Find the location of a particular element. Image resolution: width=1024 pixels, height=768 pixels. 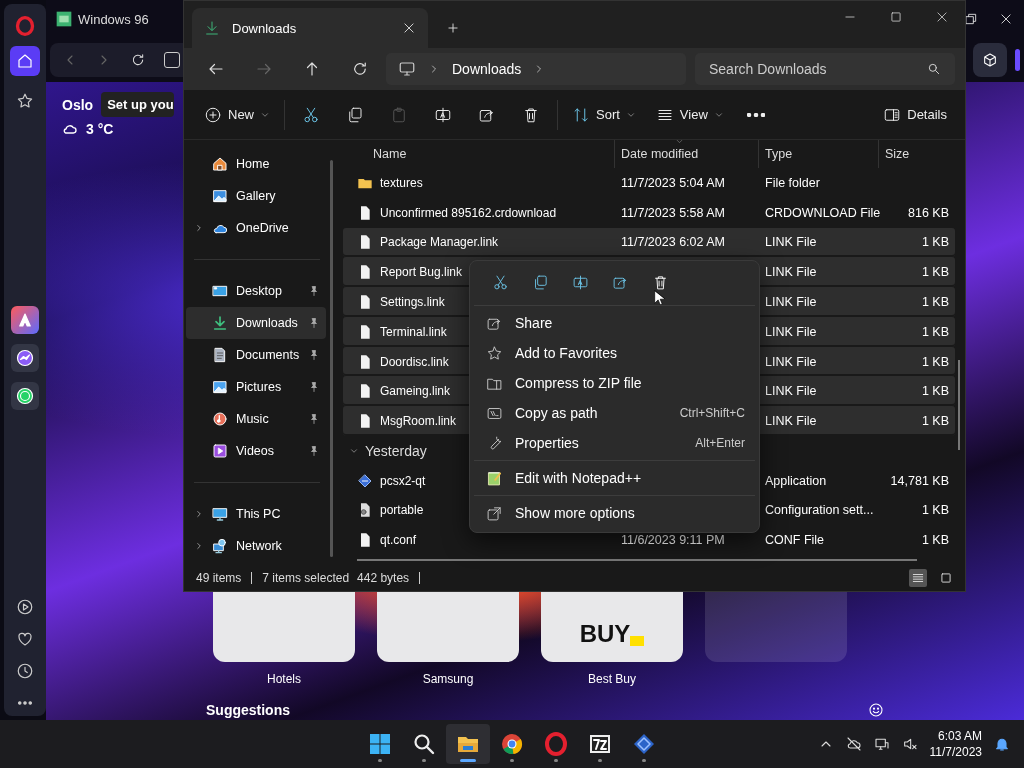

shortcut-label: Alt+Enter is located at coordinates (720, 443).